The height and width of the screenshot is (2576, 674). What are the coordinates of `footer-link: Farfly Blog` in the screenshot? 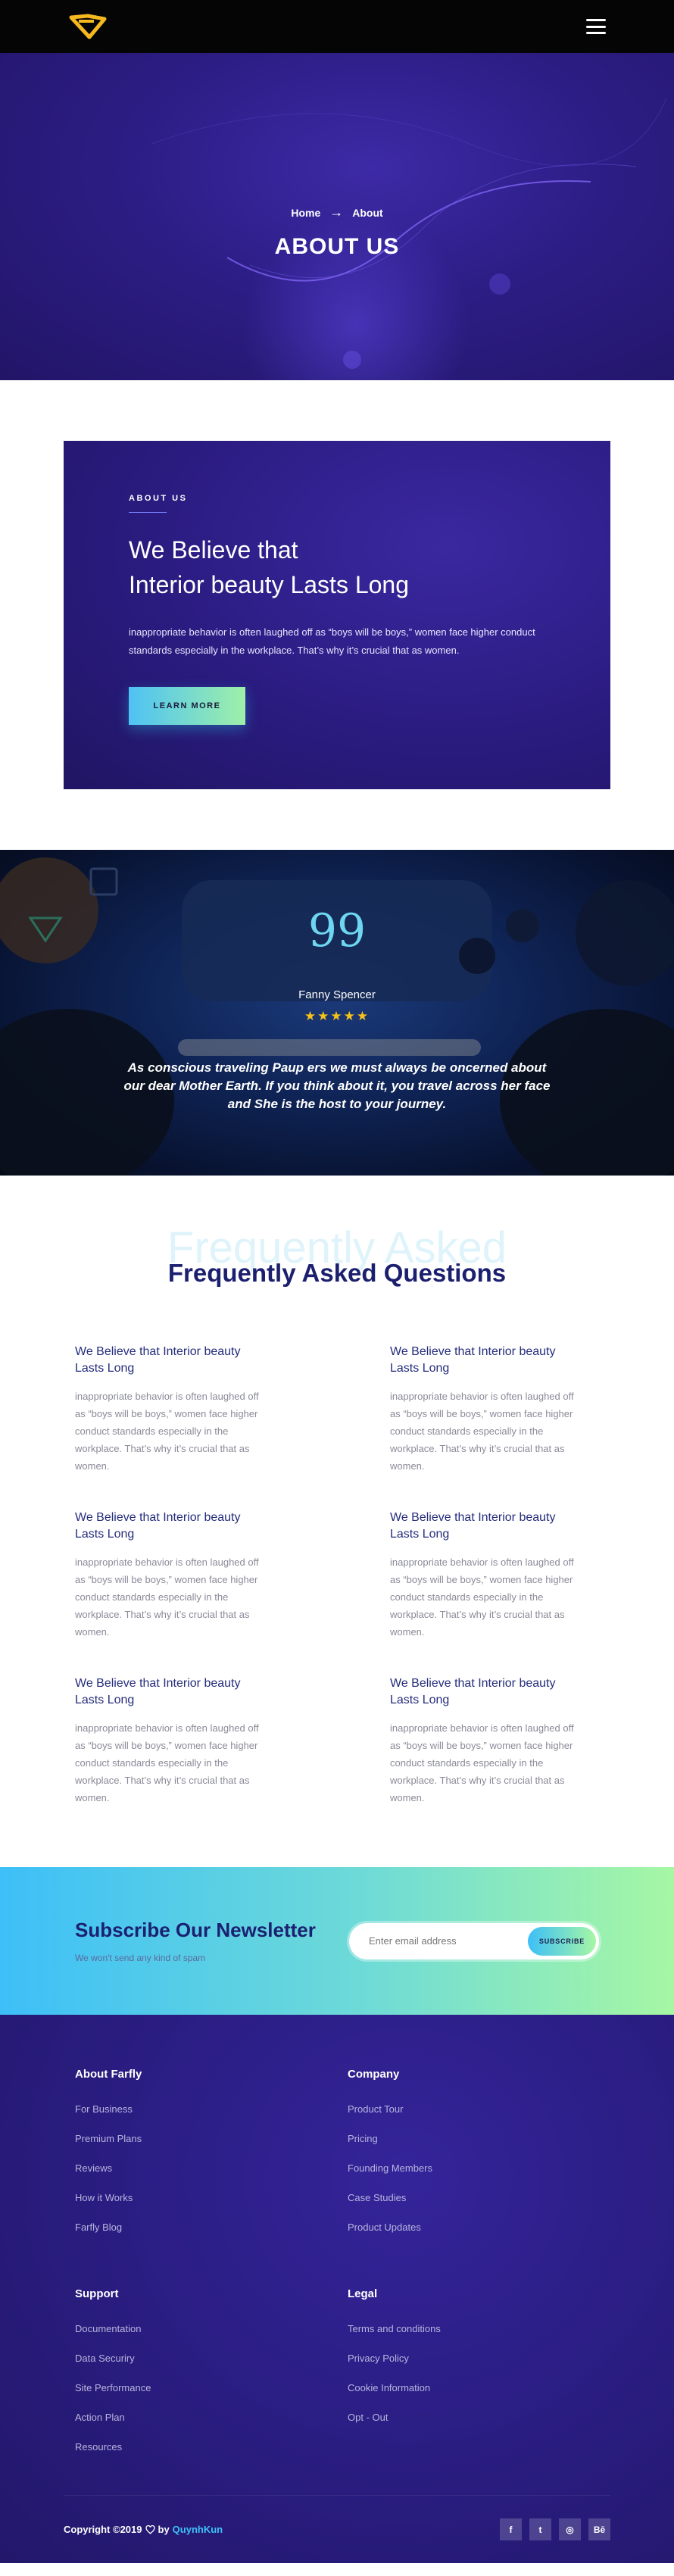 It's located at (211, 2237).